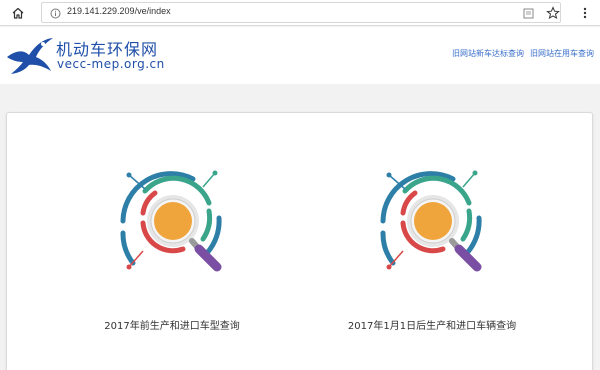 This screenshot has width=600, height=370. Describe the element at coordinates (562, 53) in the screenshot. I see `nav-link-old-in-use-vehicle: 旧网站在用车查询` at that location.